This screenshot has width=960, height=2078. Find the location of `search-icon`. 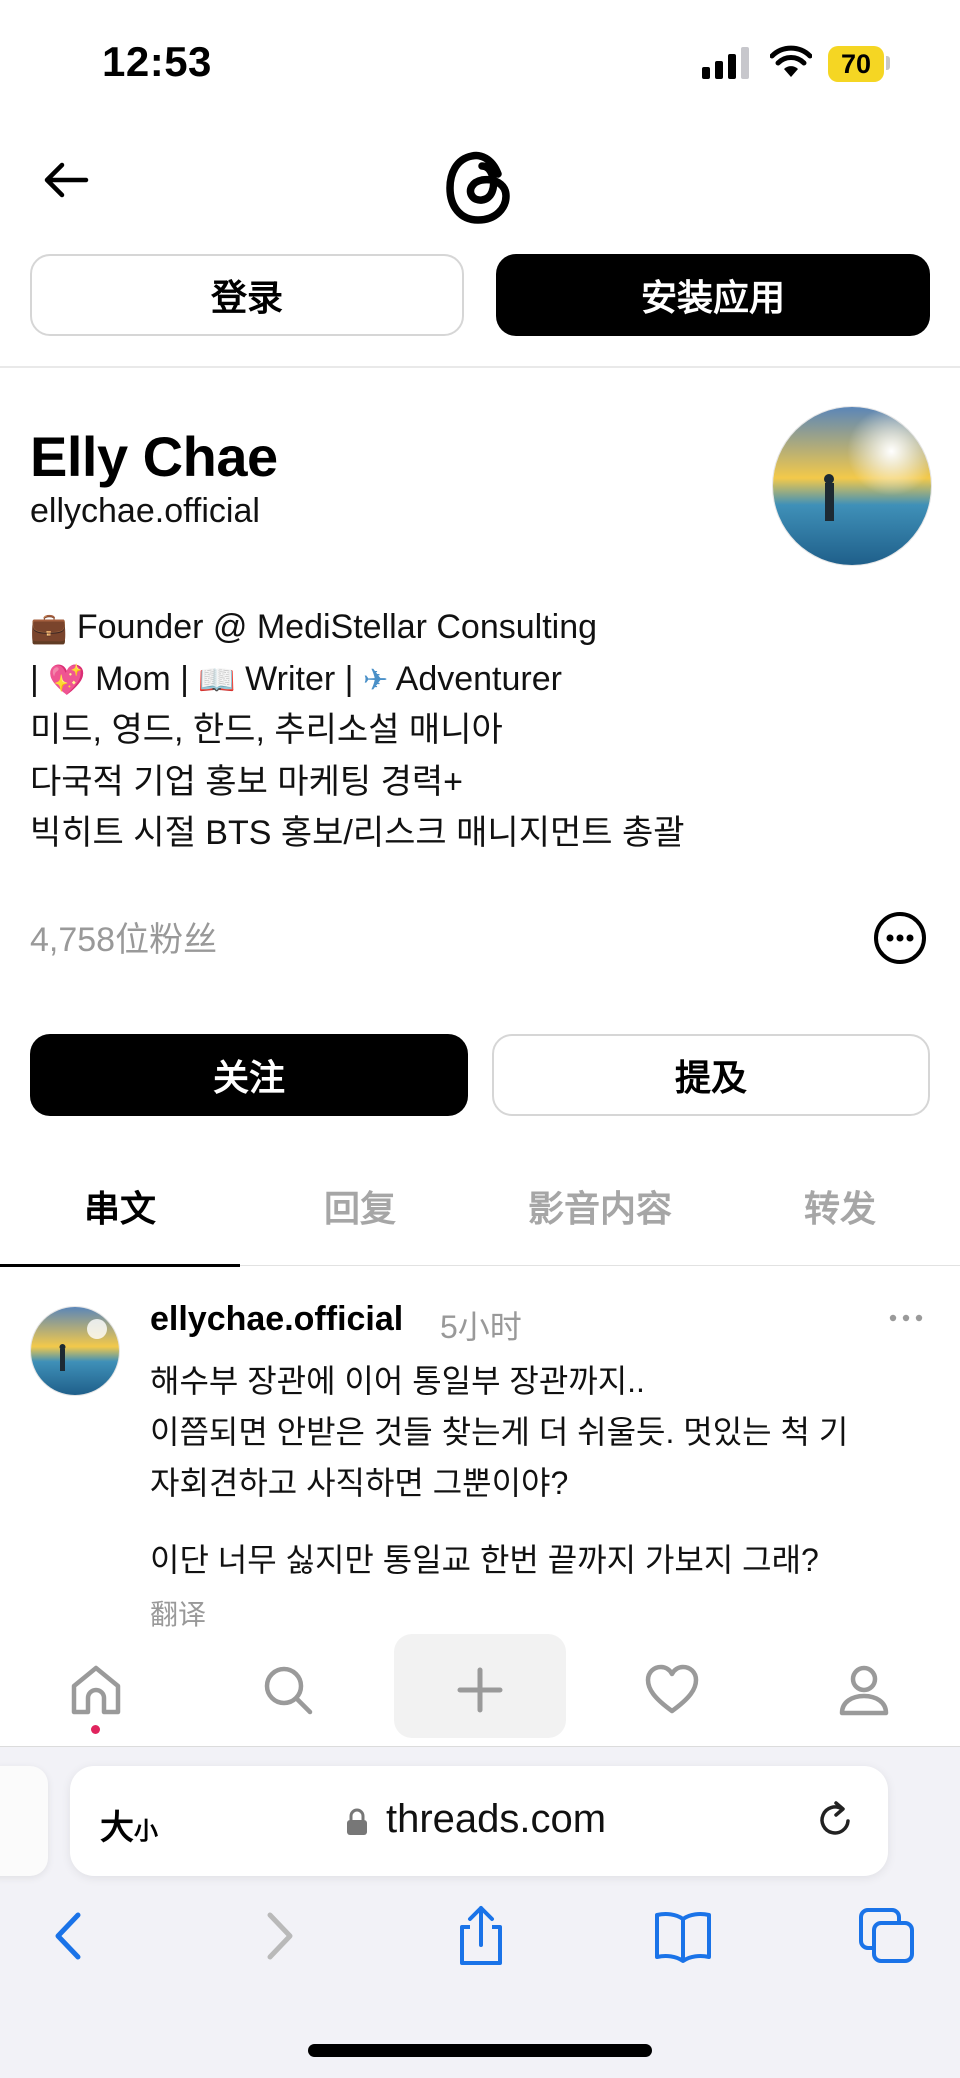

search-icon is located at coordinates (288, 1690).